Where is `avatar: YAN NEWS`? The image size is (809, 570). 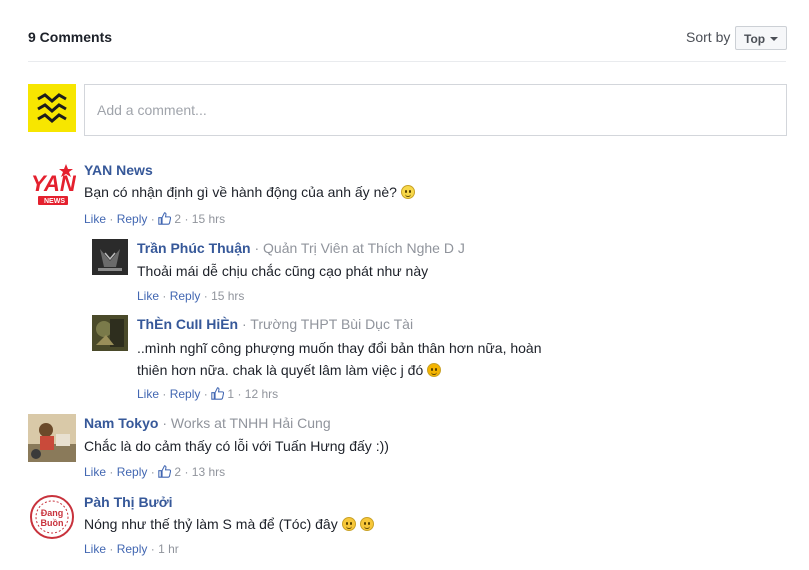 avatar: YAN NEWS is located at coordinates (52, 185).